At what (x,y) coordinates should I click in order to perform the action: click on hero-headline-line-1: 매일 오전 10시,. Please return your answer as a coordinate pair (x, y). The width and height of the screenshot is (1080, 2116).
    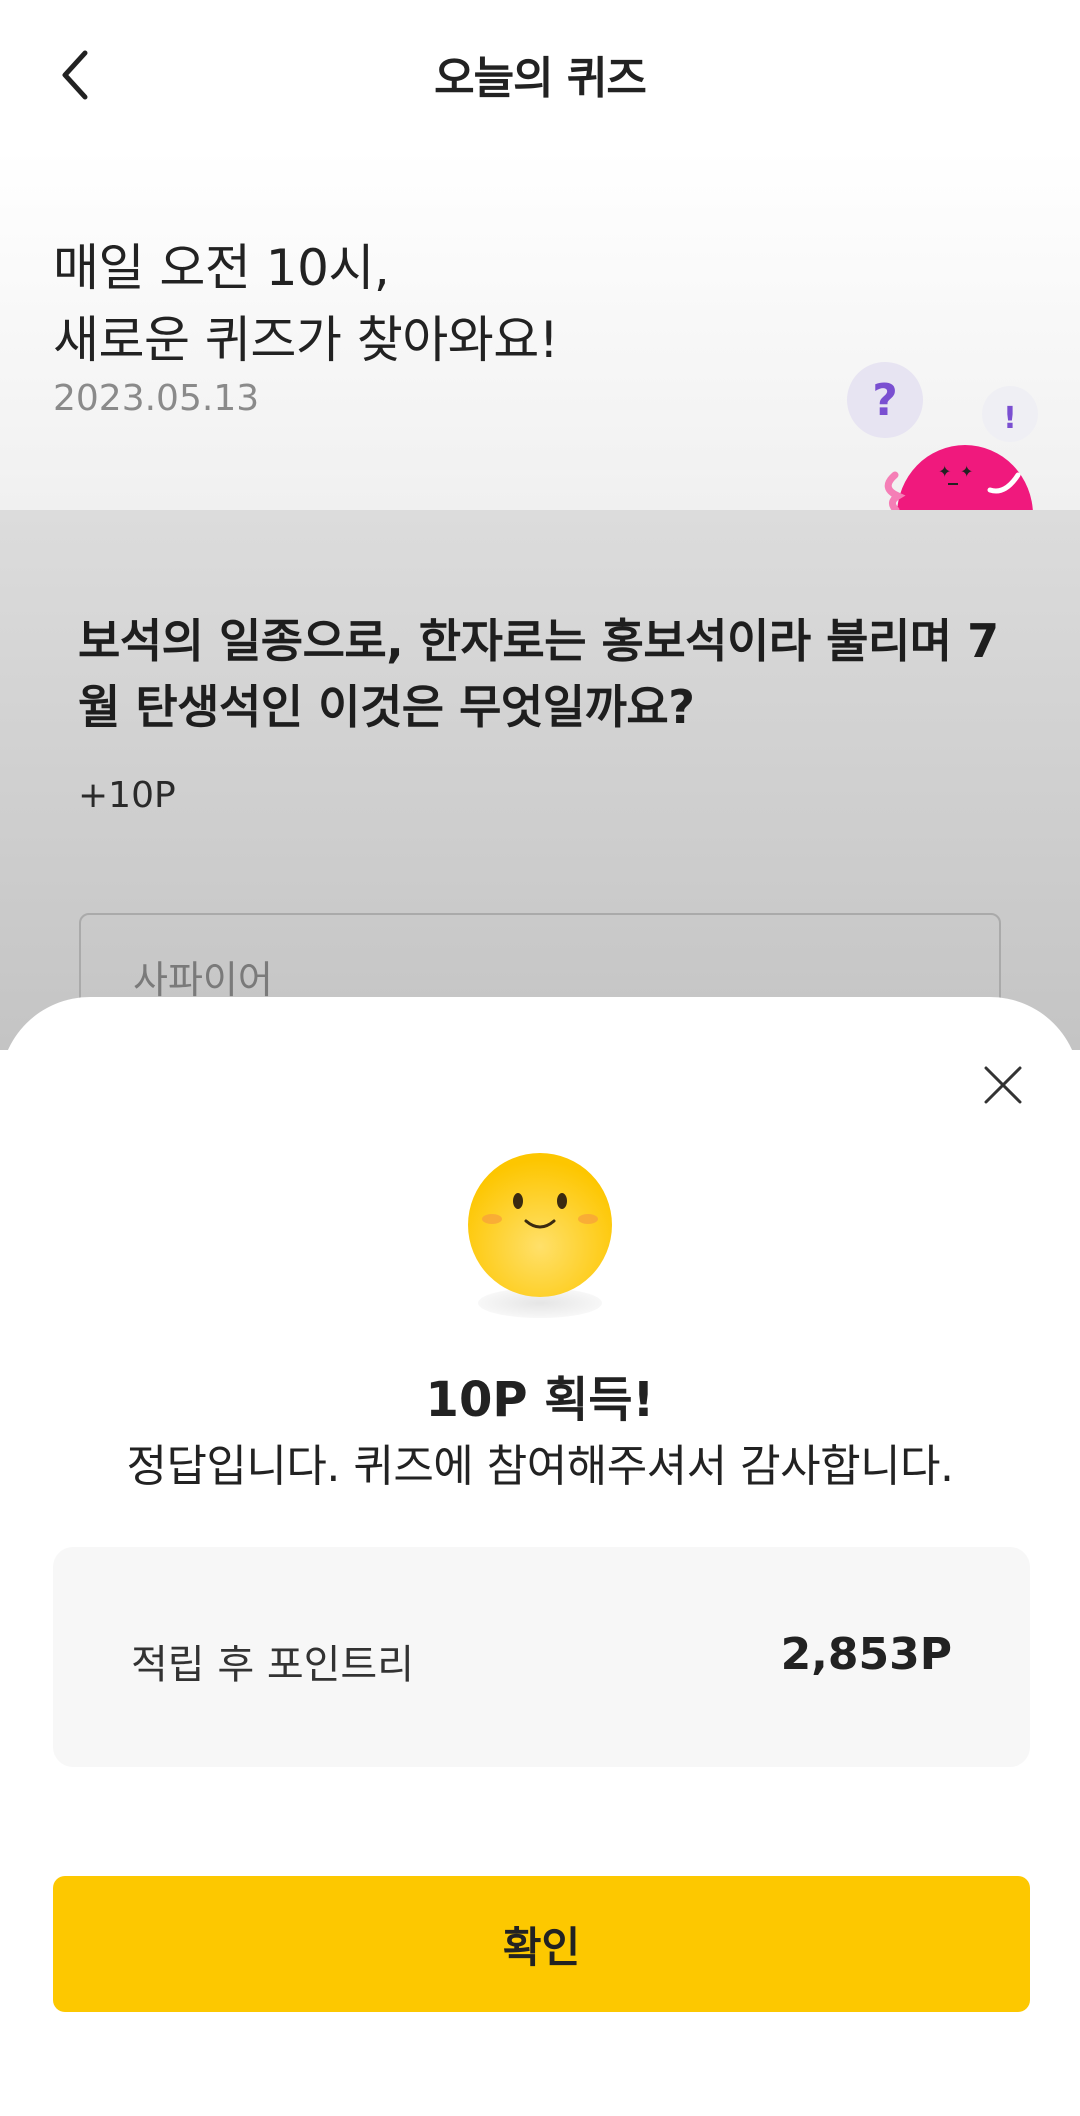
    Looking at the image, I should click on (221, 268).